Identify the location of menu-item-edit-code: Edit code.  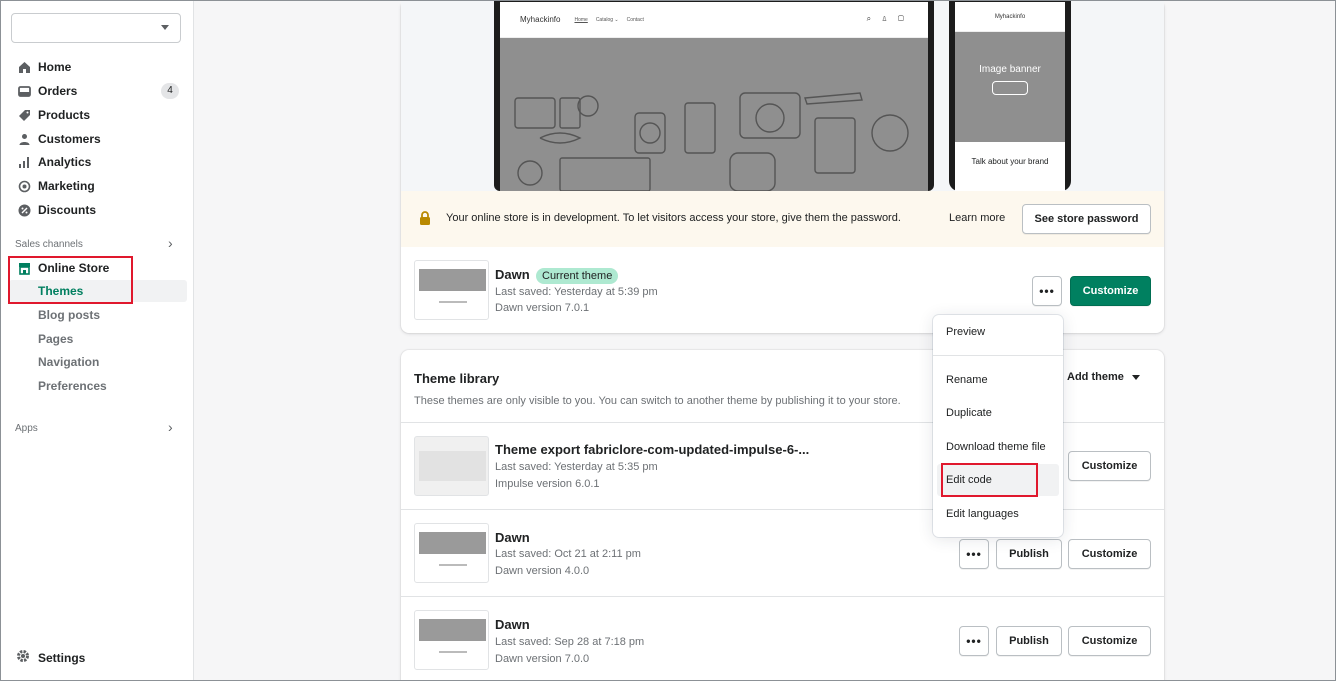
(969, 480).